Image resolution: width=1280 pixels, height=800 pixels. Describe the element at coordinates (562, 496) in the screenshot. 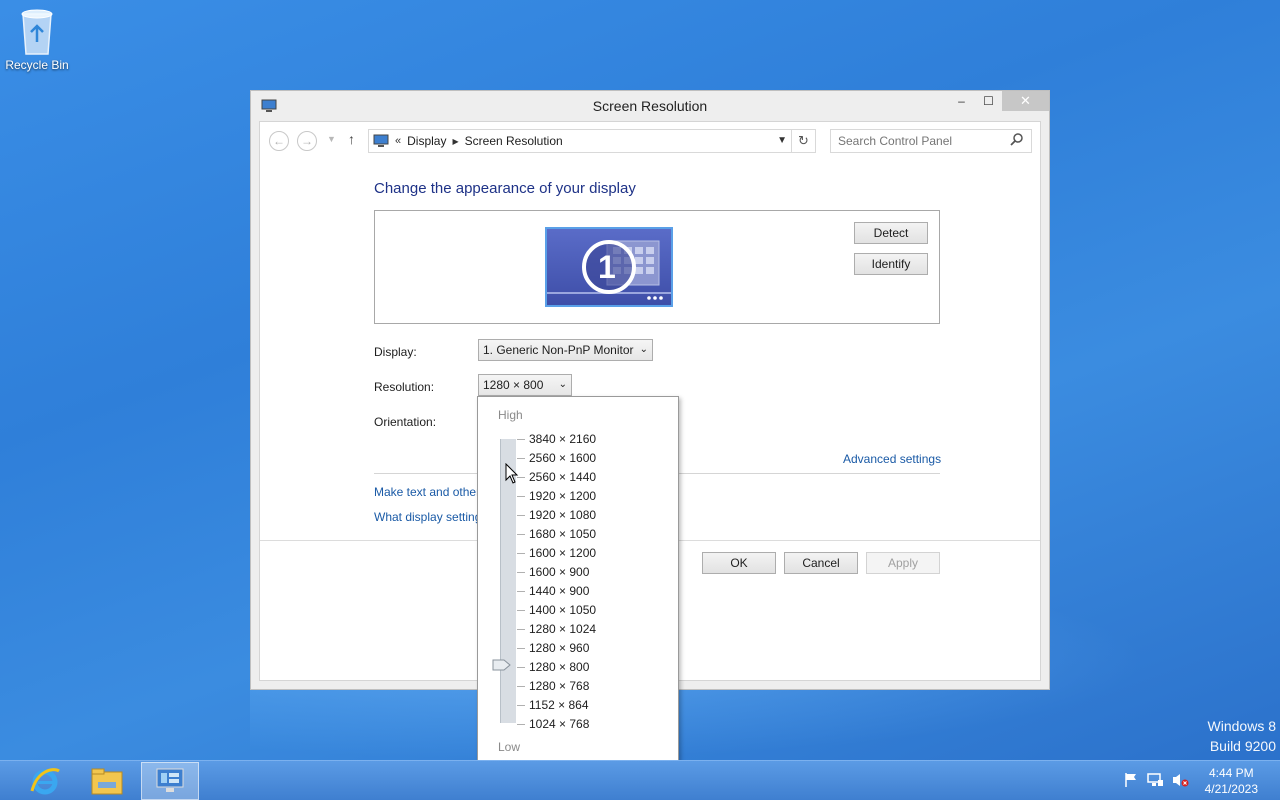

I see `resolution-option: 1920 × 1200` at that location.